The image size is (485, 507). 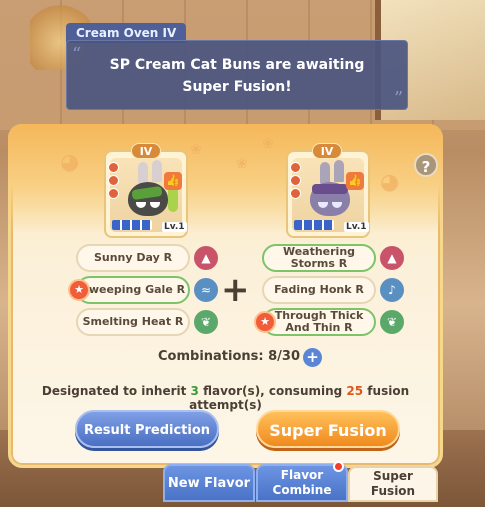 I want to click on right-flavor-pill-2: Fading Honk R, so click(x=319, y=290).